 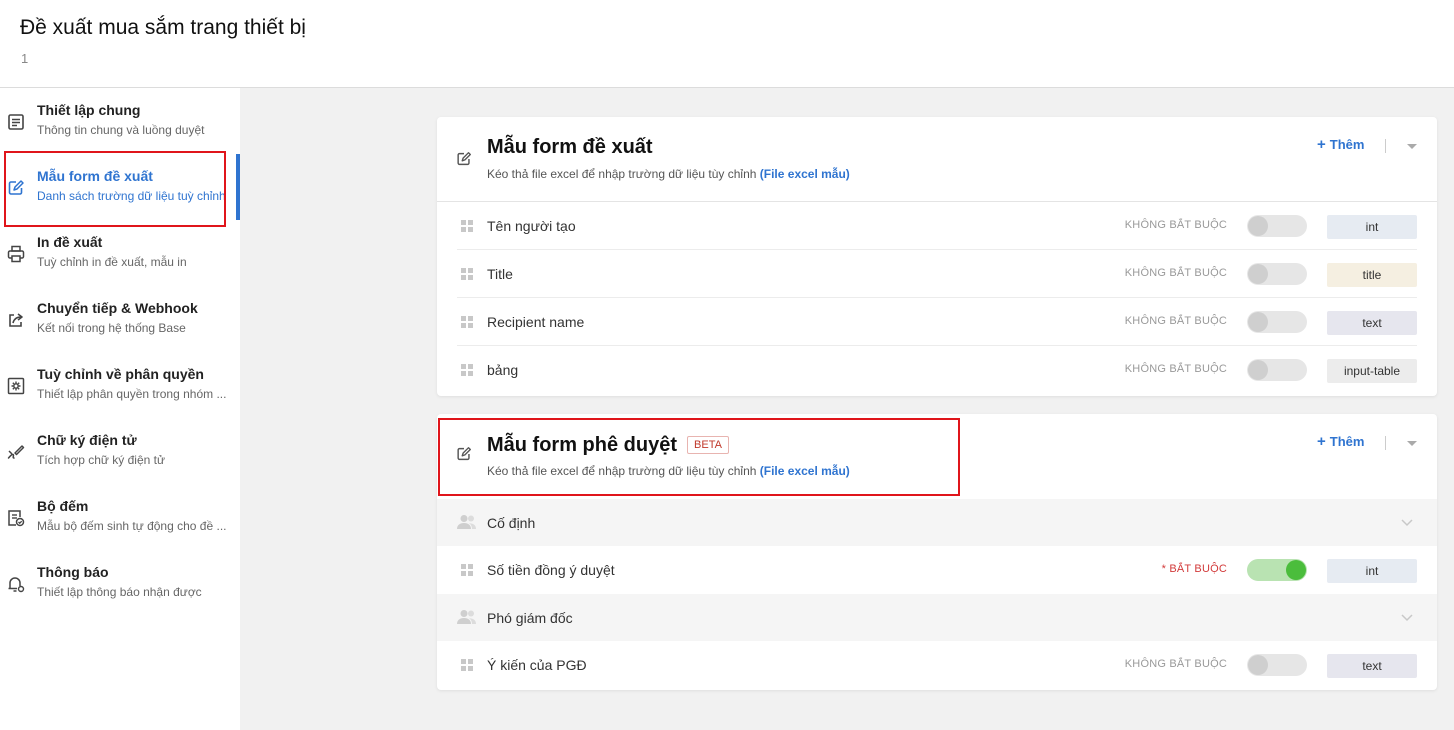 What do you see at coordinates (570, 147) in the screenshot?
I see `card-title: Mẫu form đề xuất` at bounding box center [570, 147].